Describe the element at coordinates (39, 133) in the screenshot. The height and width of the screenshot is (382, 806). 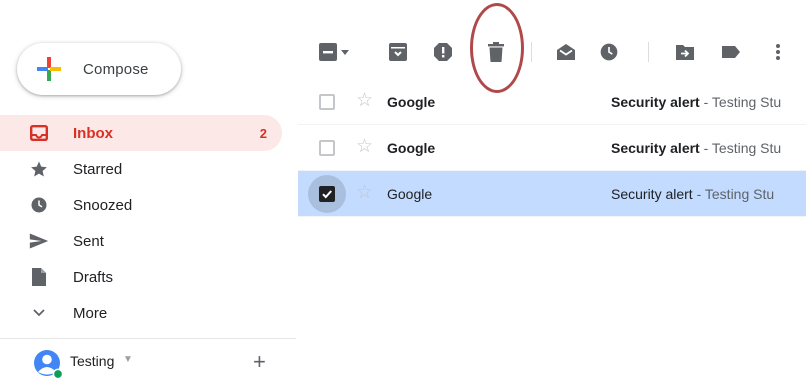
I see `inbox-icon` at that location.